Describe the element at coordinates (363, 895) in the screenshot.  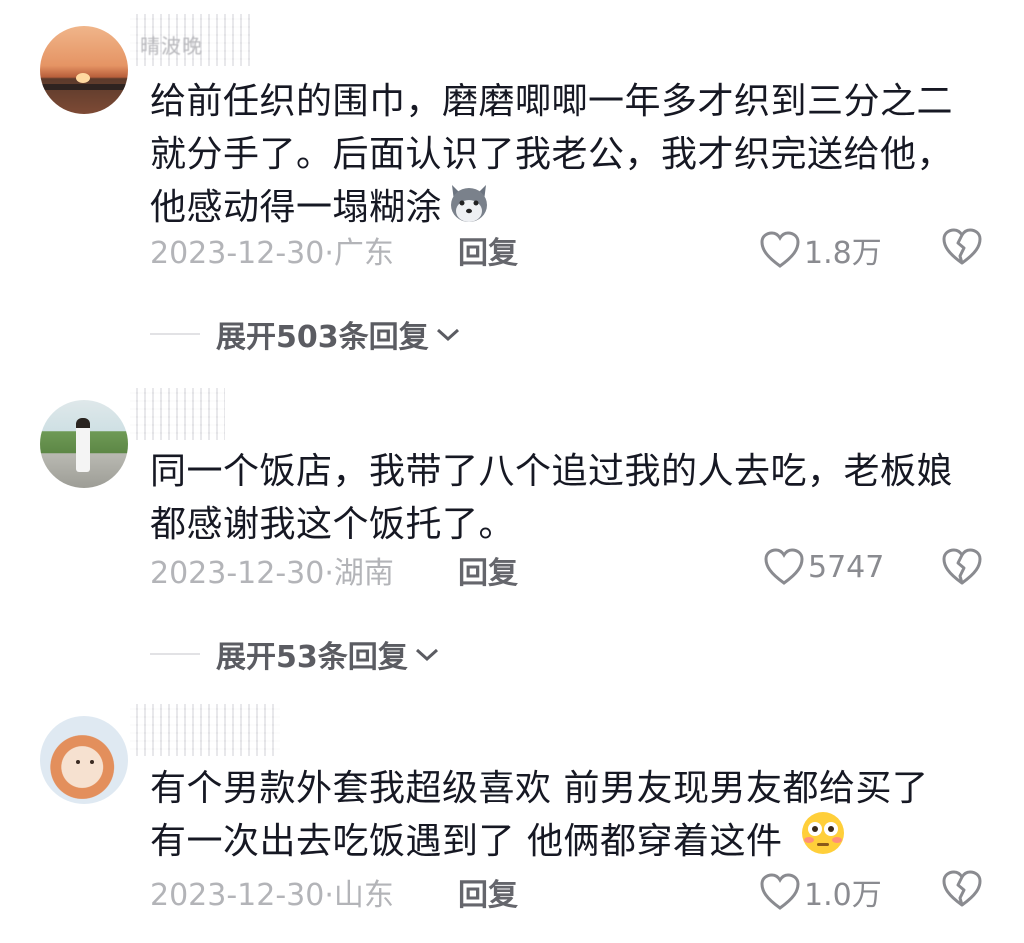
I see `comment-location: 山东` at that location.